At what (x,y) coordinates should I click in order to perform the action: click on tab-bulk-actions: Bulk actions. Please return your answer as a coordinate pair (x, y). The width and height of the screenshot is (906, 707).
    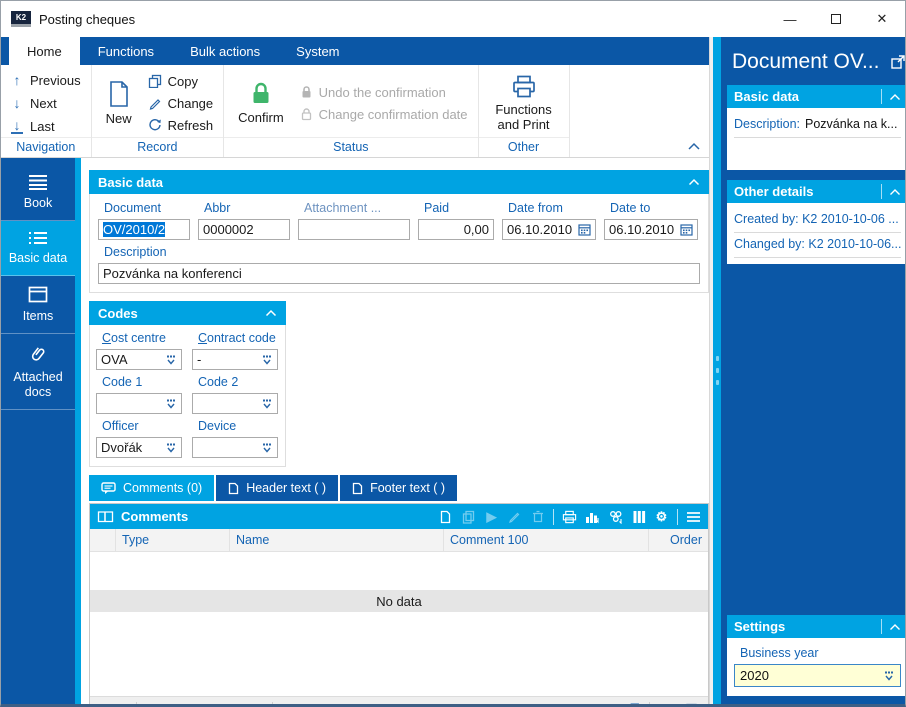
    Looking at the image, I should click on (225, 51).